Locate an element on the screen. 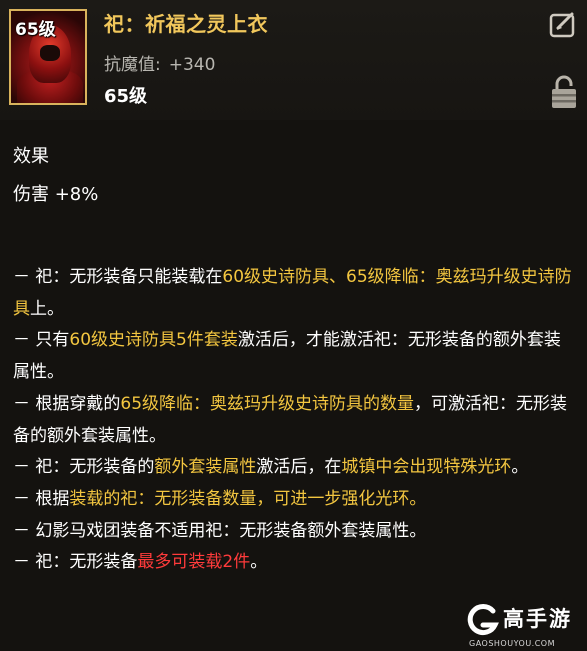  desc-highlight: 装载的祀：无形装备数量，可进一步强化光环。 is located at coordinates (248, 498).